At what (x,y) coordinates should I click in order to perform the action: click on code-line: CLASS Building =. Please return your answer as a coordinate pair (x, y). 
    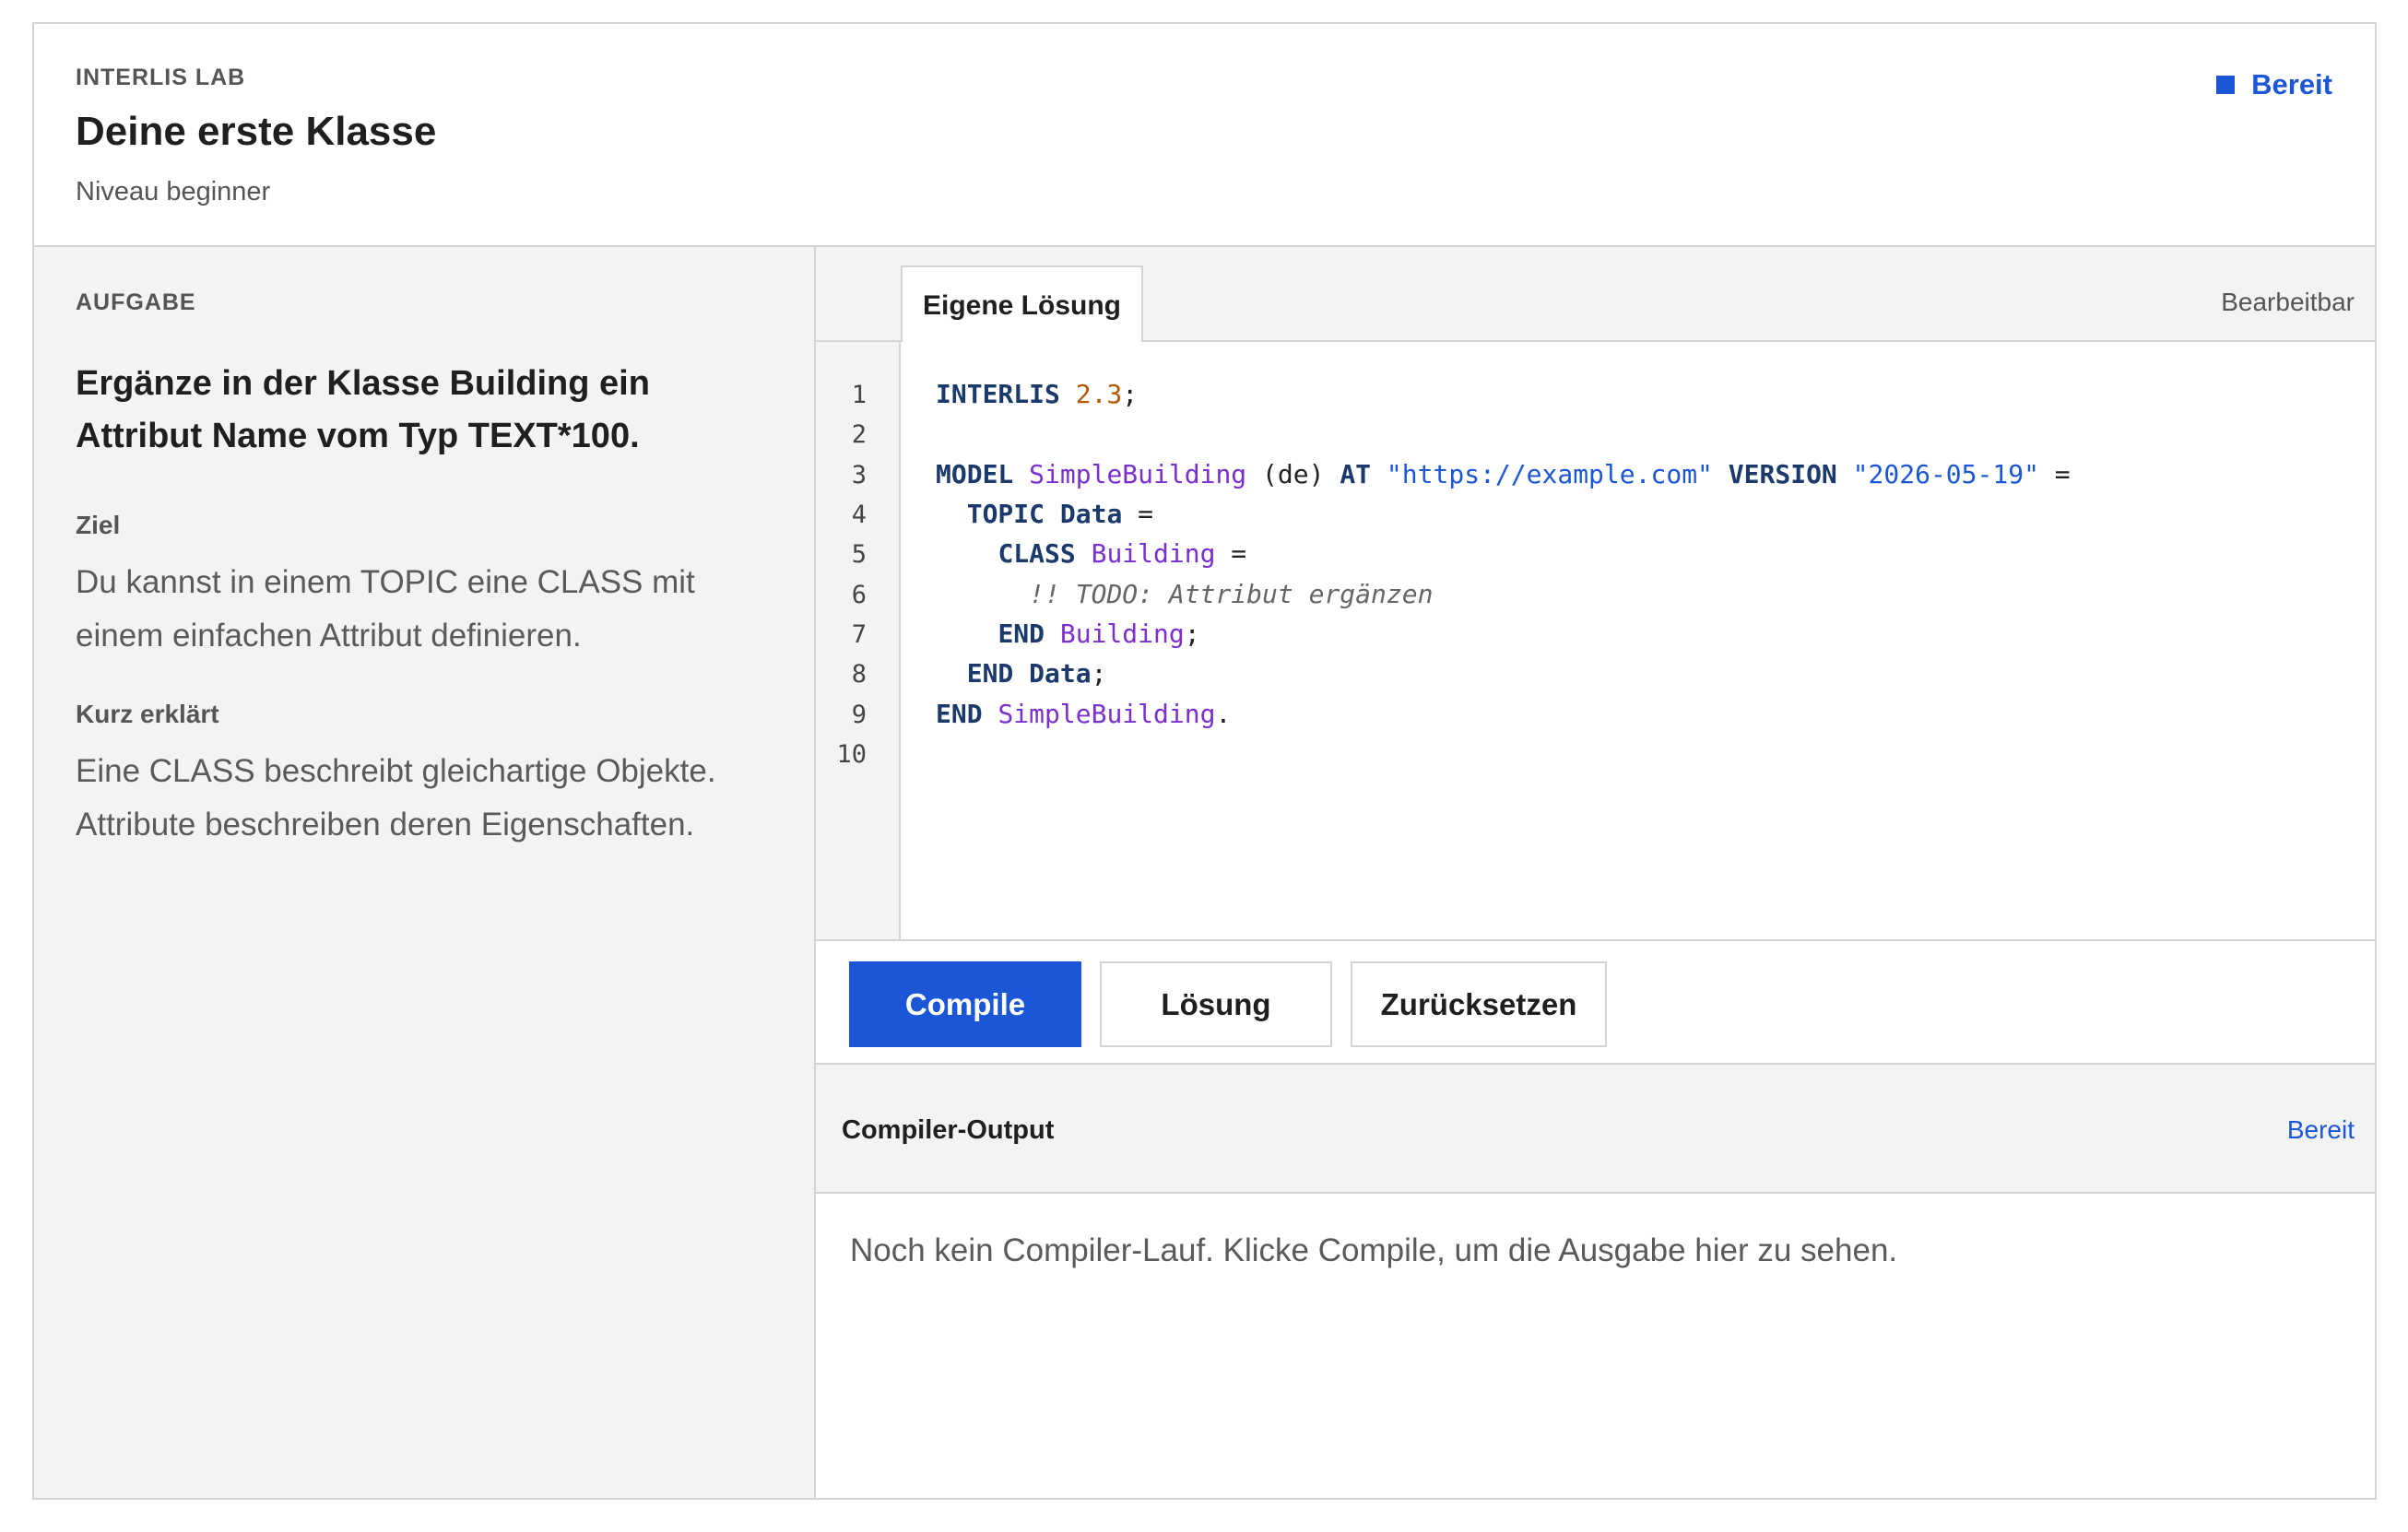
    Looking at the image, I should click on (1122, 553).